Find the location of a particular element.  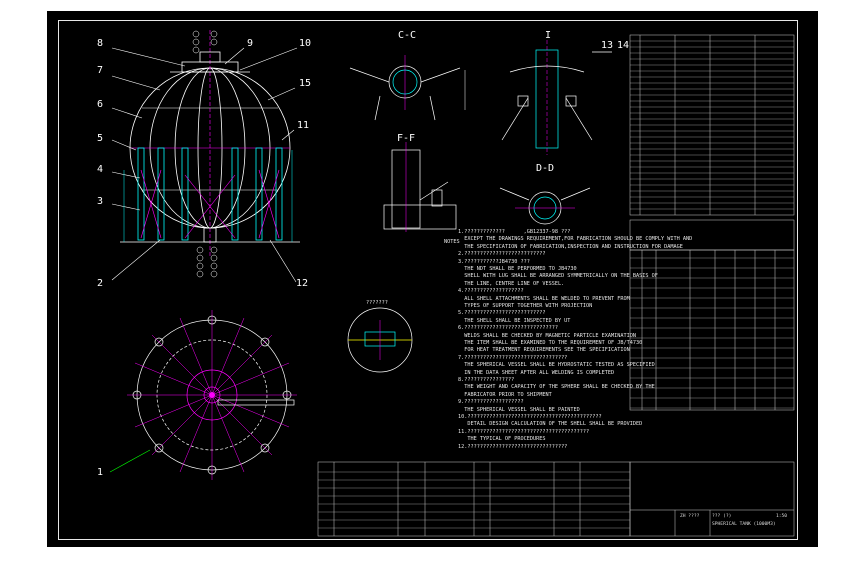

title-block-scale: 1:50 is located at coordinates (782, 516).